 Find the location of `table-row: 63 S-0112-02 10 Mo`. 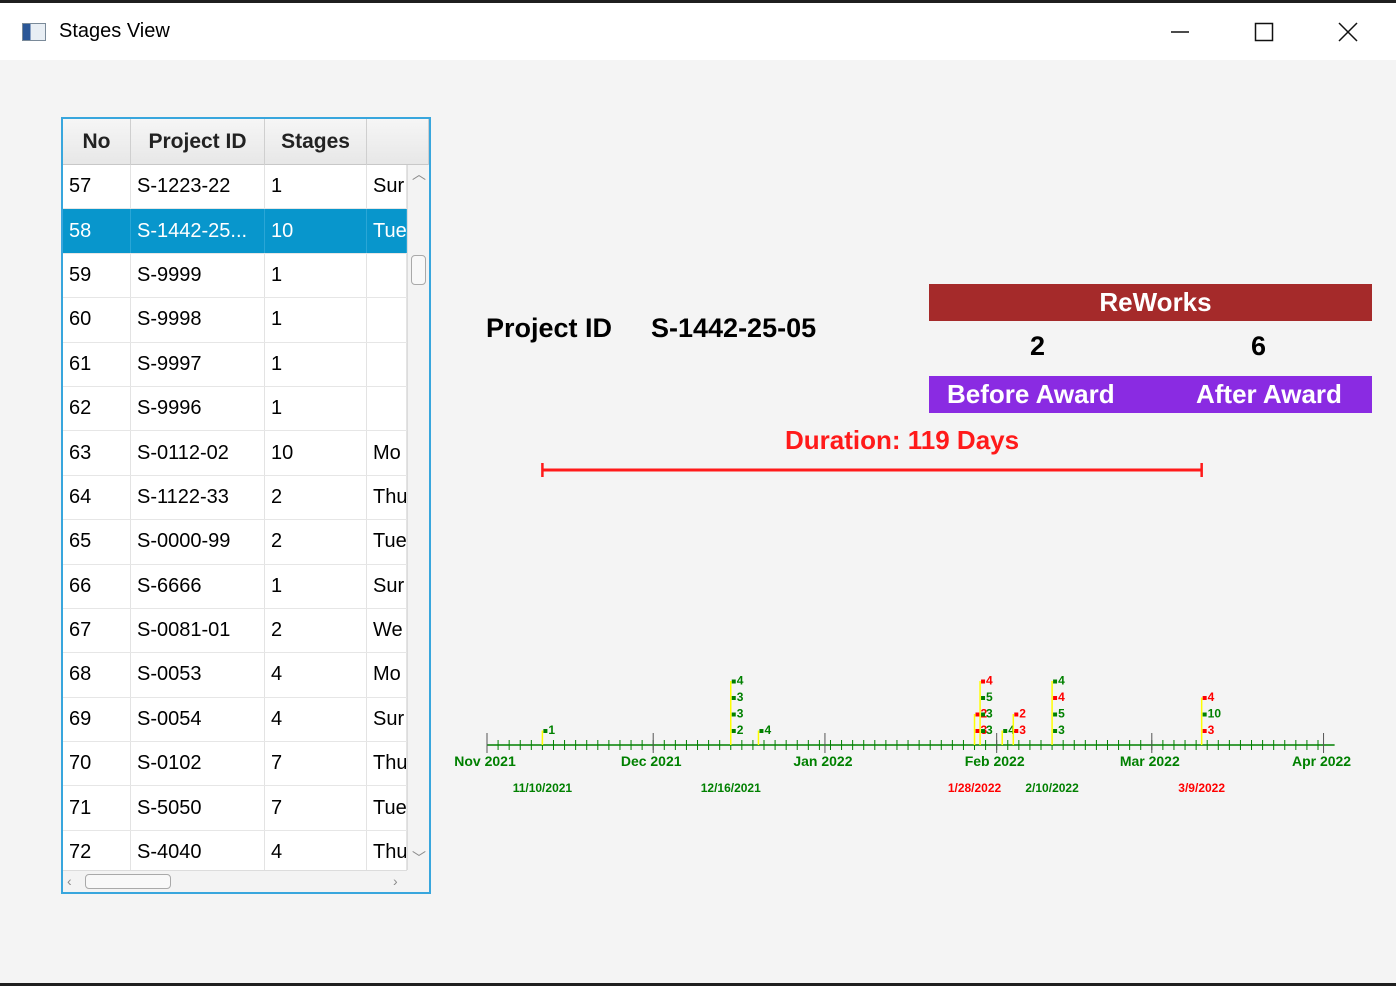

table-row: 63 S-0112-02 10 Mo is located at coordinates (235, 453).